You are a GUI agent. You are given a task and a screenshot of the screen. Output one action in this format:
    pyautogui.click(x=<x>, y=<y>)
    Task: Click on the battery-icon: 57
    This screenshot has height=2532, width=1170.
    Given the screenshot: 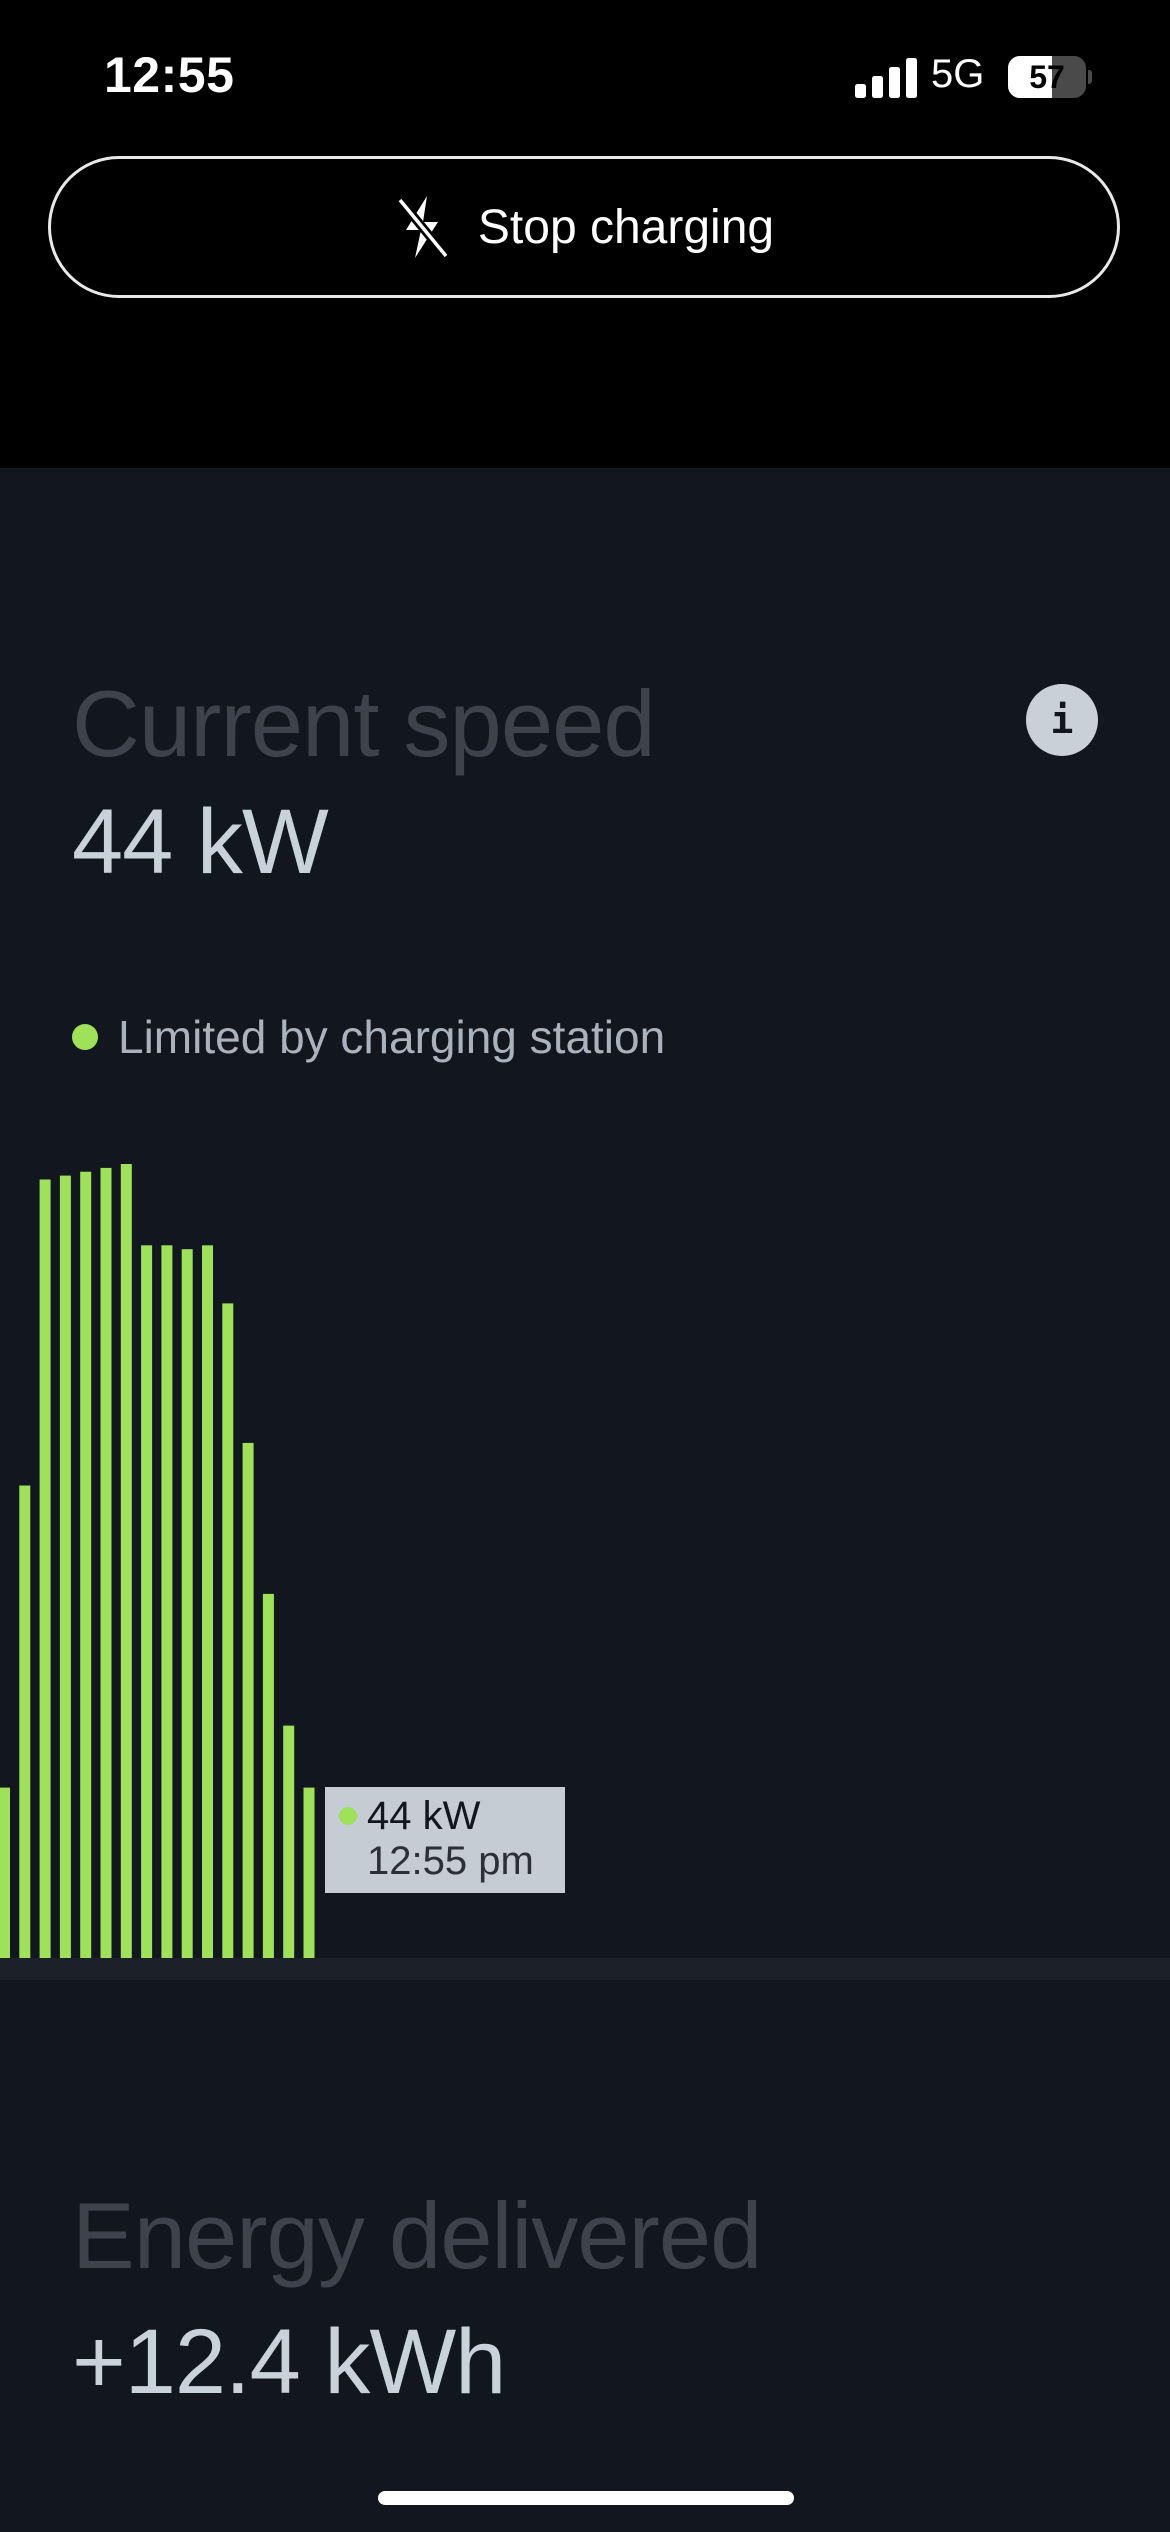 What is the action you would take?
    pyautogui.click(x=1050, y=77)
    